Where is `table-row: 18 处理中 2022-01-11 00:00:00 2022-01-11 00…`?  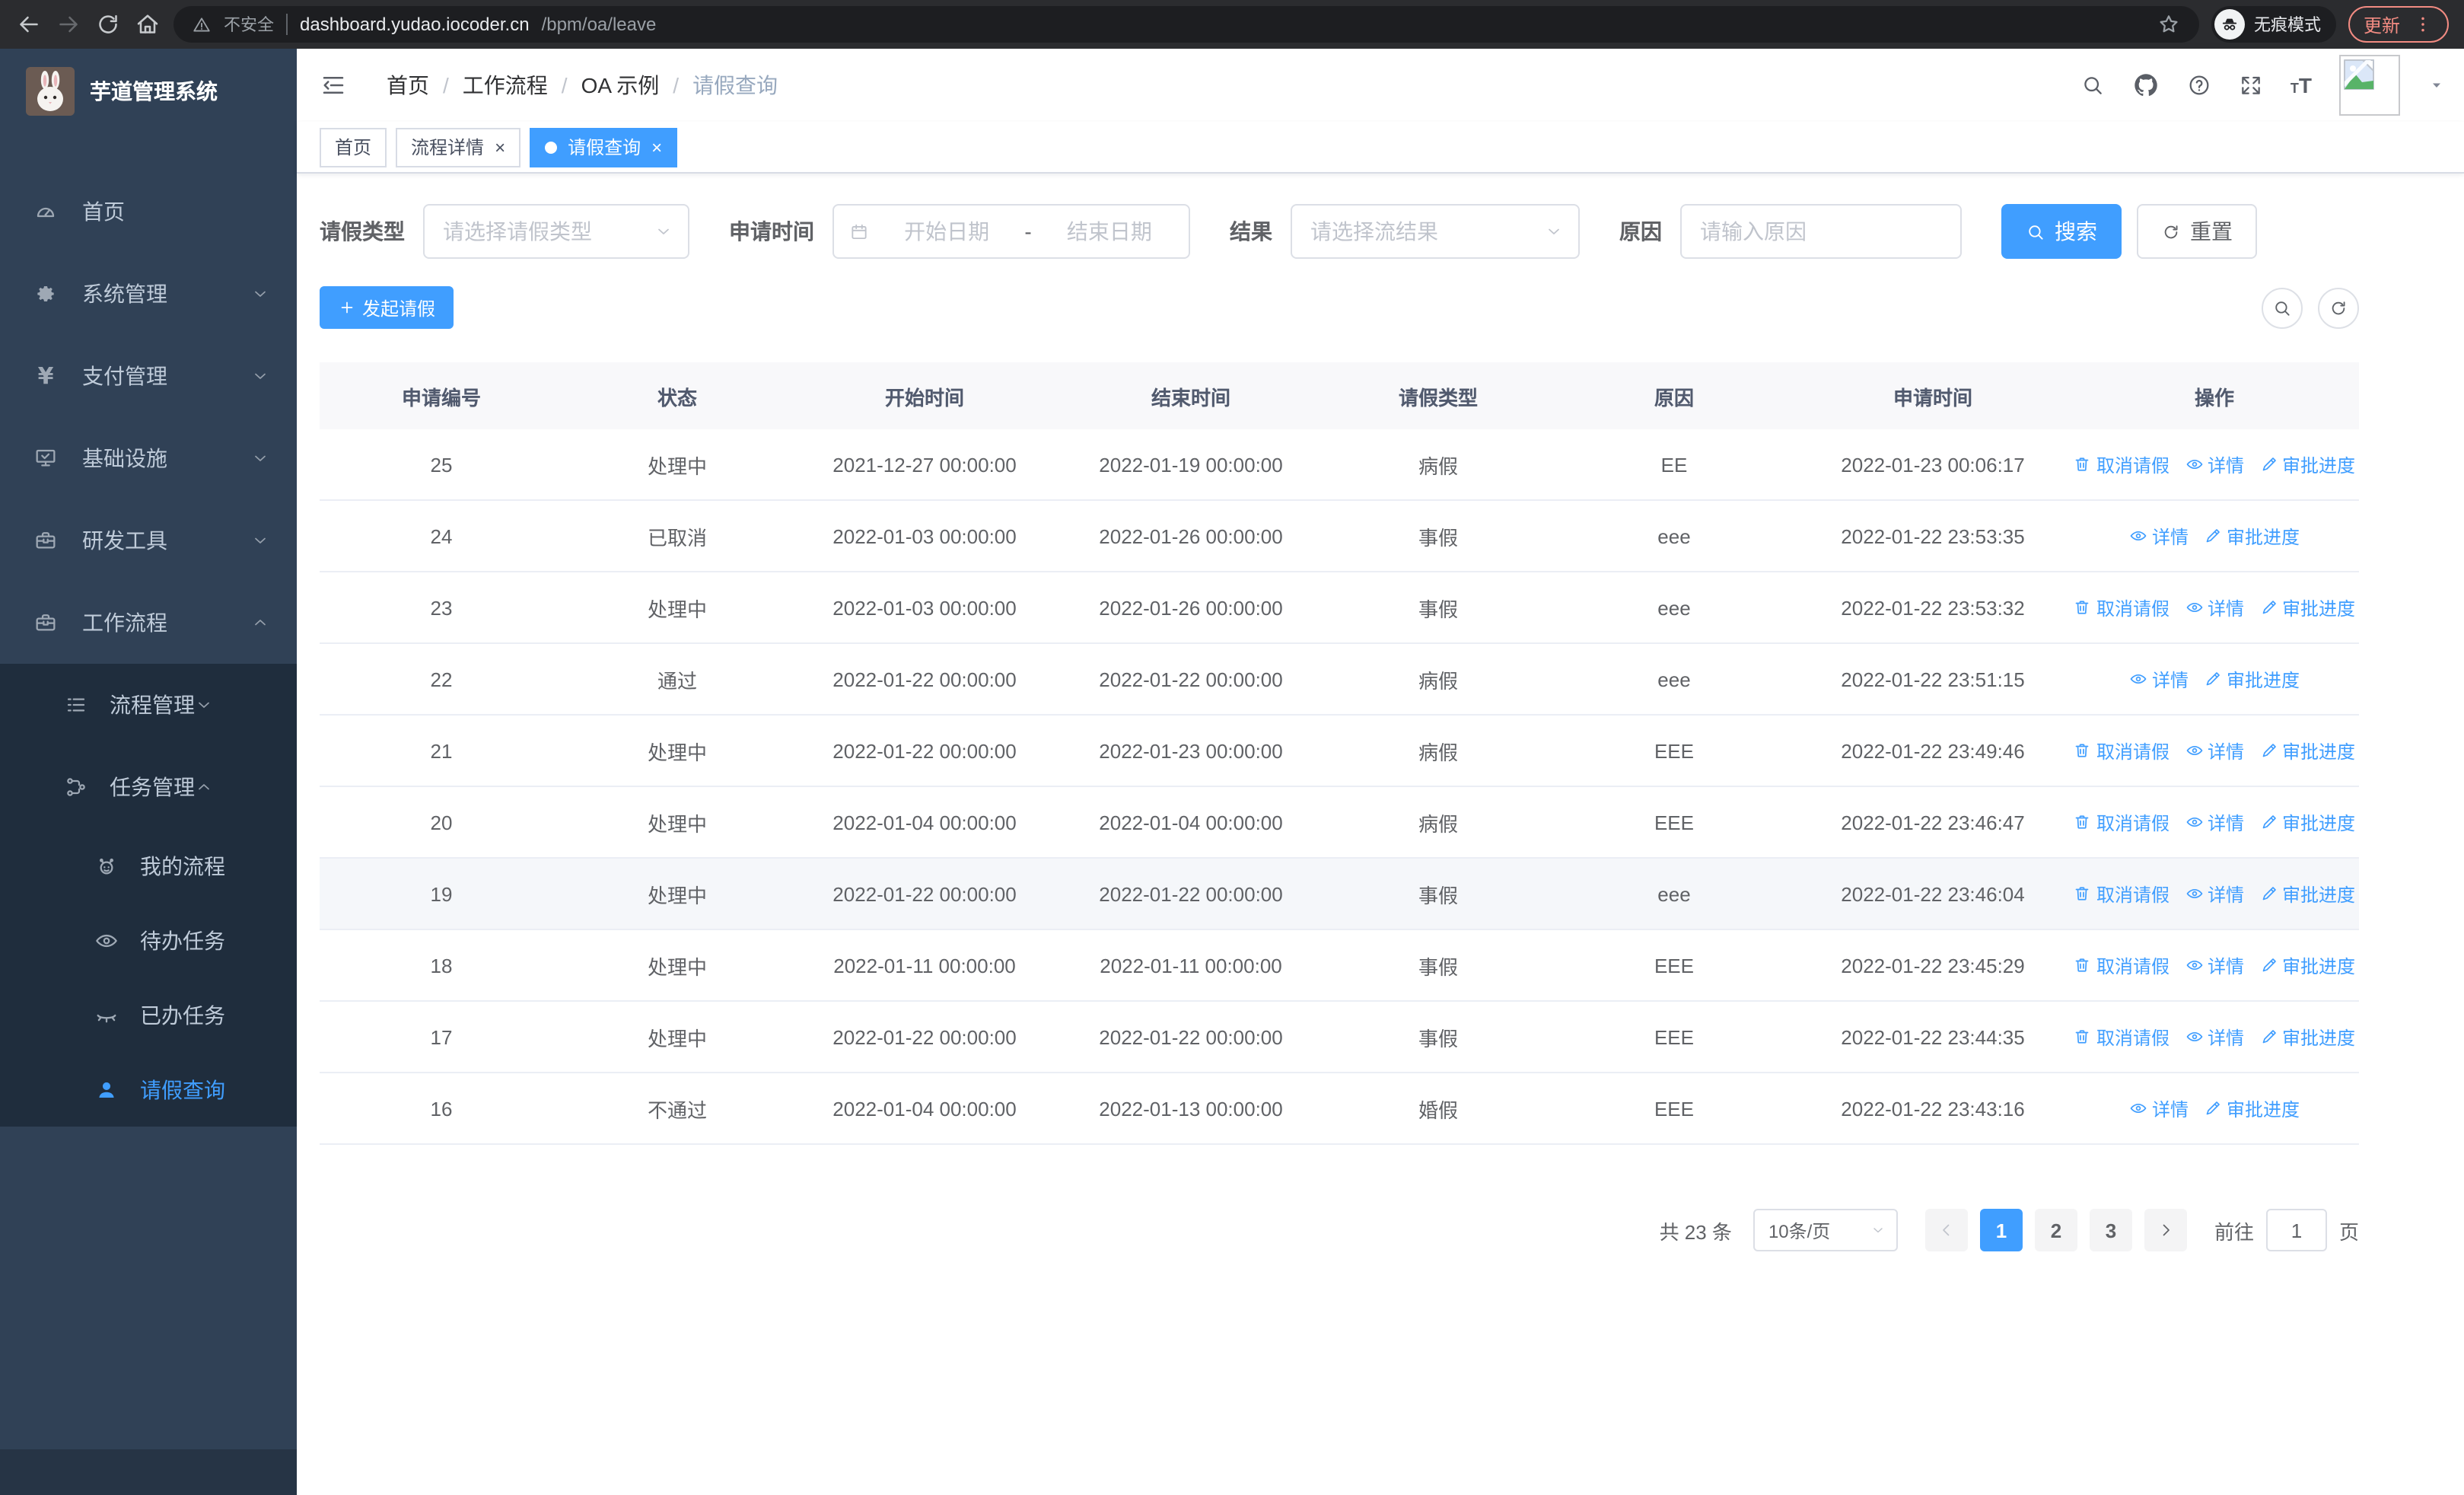
table-row: 18 处理中 2022-01-11 00:00:00 2022-01-11 00… is located at coordinates (1339, 966).